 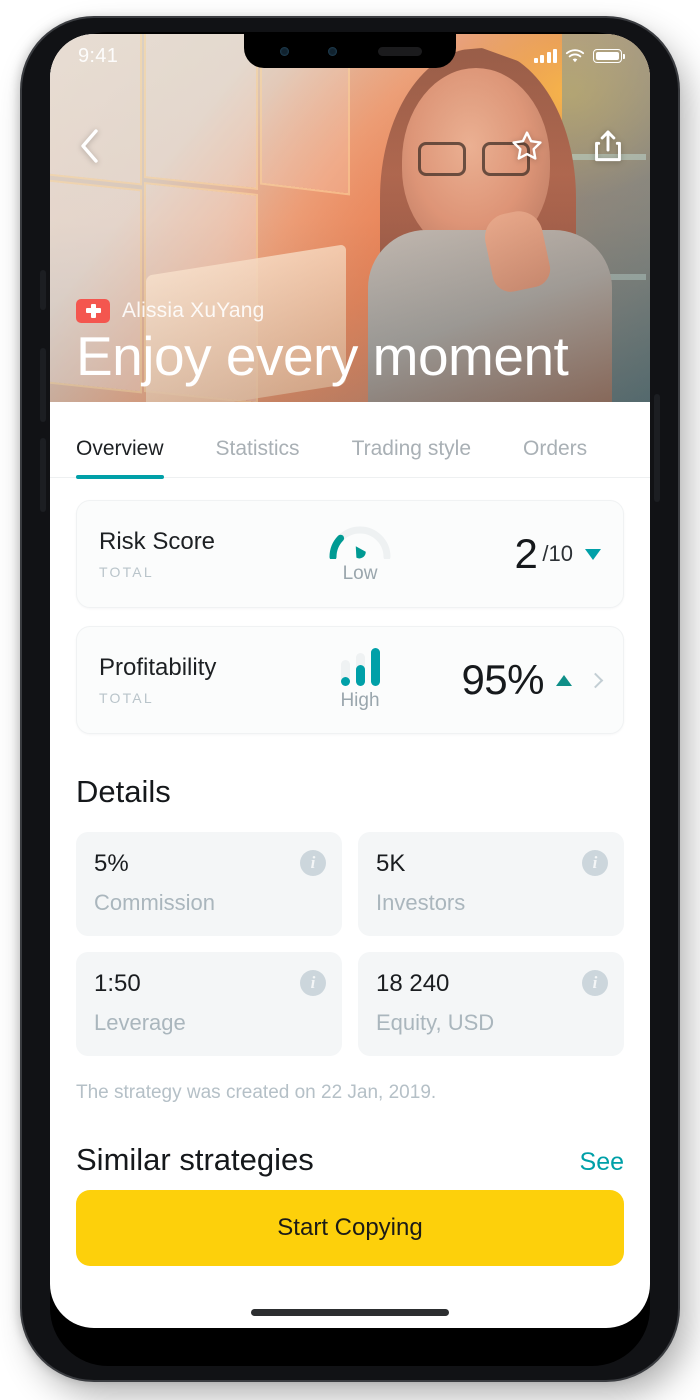 I want to click on hero-caption: Alissia XuYang Enjoy every moment, so click(x=353, y=342).